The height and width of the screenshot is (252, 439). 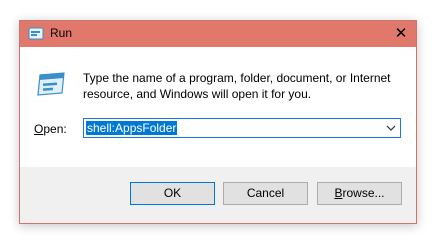 What do you see at coordinates (55, 129) in the screenshot?
I see `open-label-rest: pen:` at bounding box center [55, 129].